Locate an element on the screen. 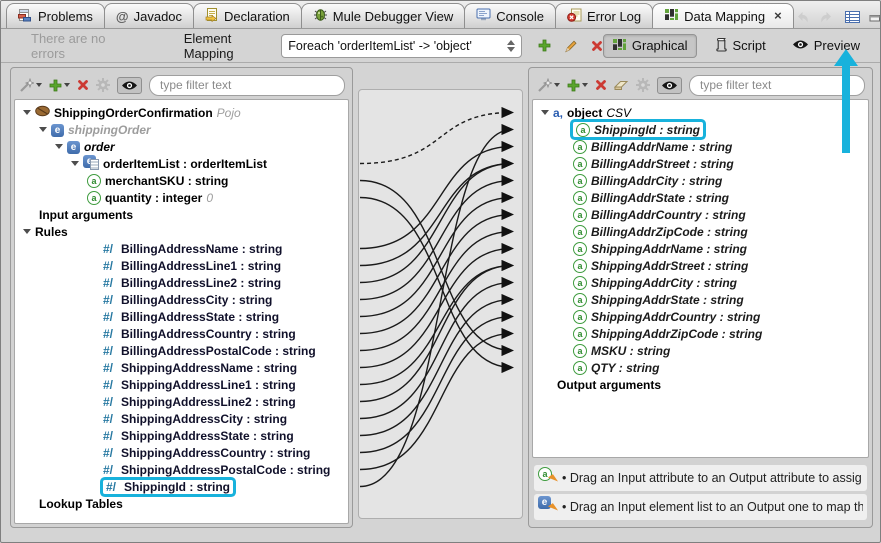  tree-row: a MSKU : string is located at coordinates (700, 350).